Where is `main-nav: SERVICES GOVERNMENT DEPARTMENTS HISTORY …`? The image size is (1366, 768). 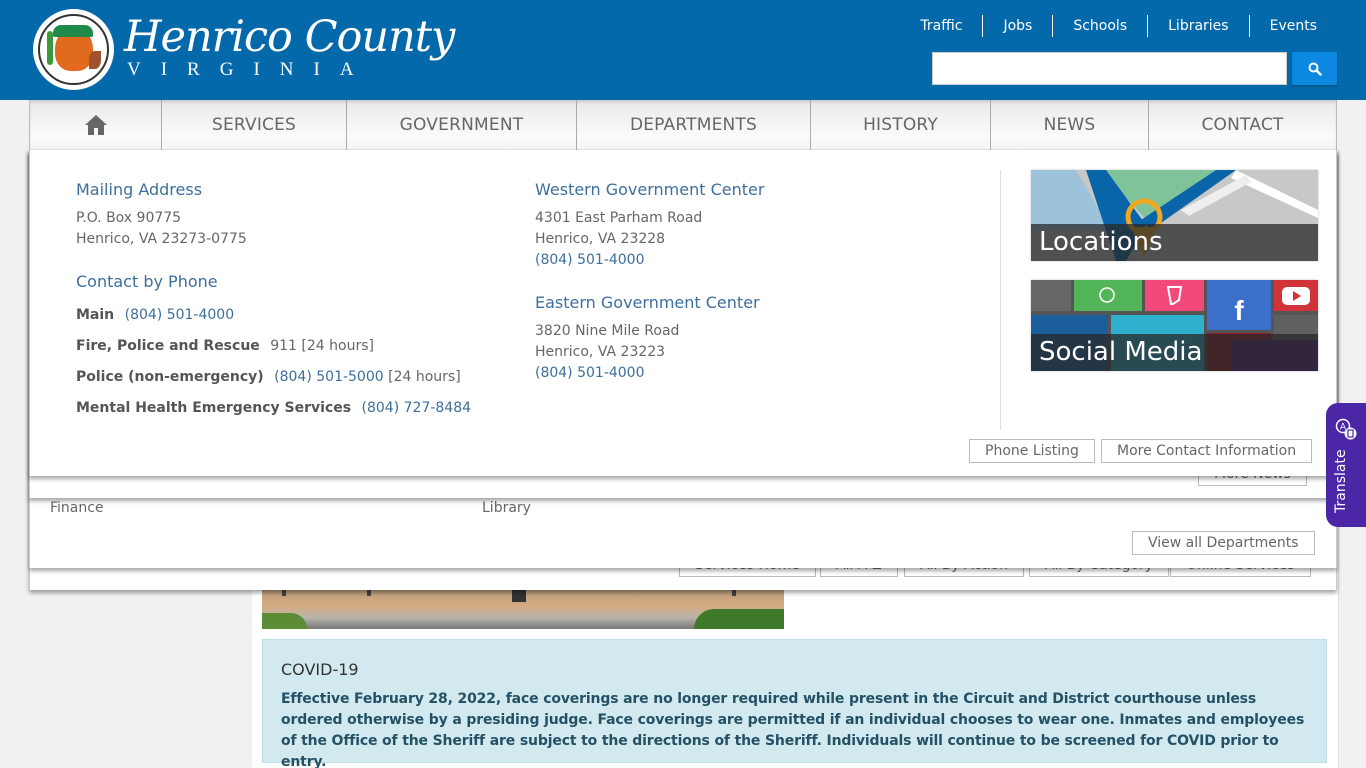 main-nav: SERVICES GOVERNMENT DEPARTMENTS HISTORY … is located at coordinates (683, 125).